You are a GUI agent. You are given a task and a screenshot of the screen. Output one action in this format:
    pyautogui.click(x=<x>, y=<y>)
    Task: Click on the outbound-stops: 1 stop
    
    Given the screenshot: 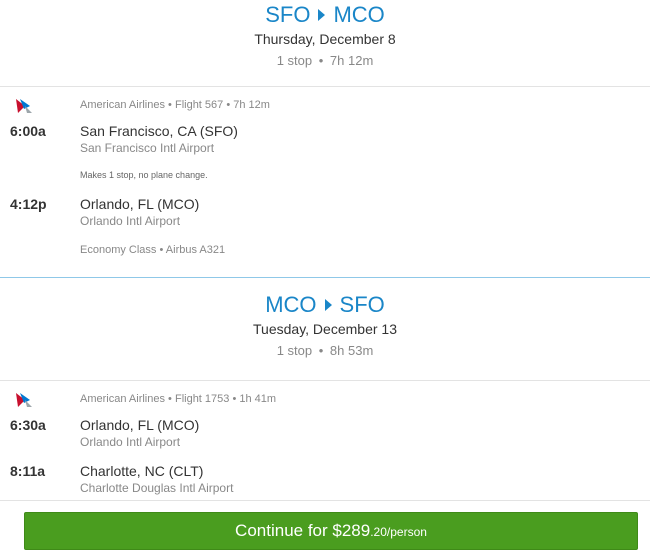 What is the action you would take?
    pyautogui.click(x=294, y=60)
    